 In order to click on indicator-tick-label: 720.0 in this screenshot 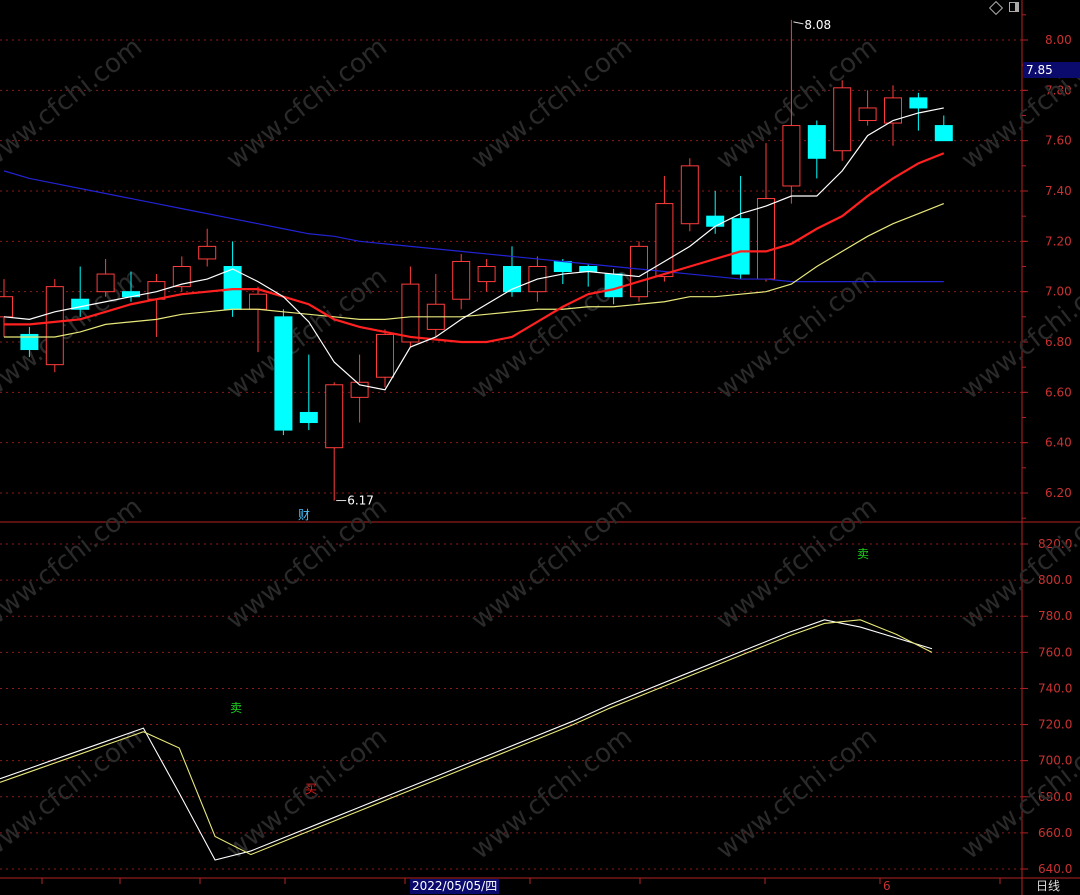, I will do `click(1055, 725)`.